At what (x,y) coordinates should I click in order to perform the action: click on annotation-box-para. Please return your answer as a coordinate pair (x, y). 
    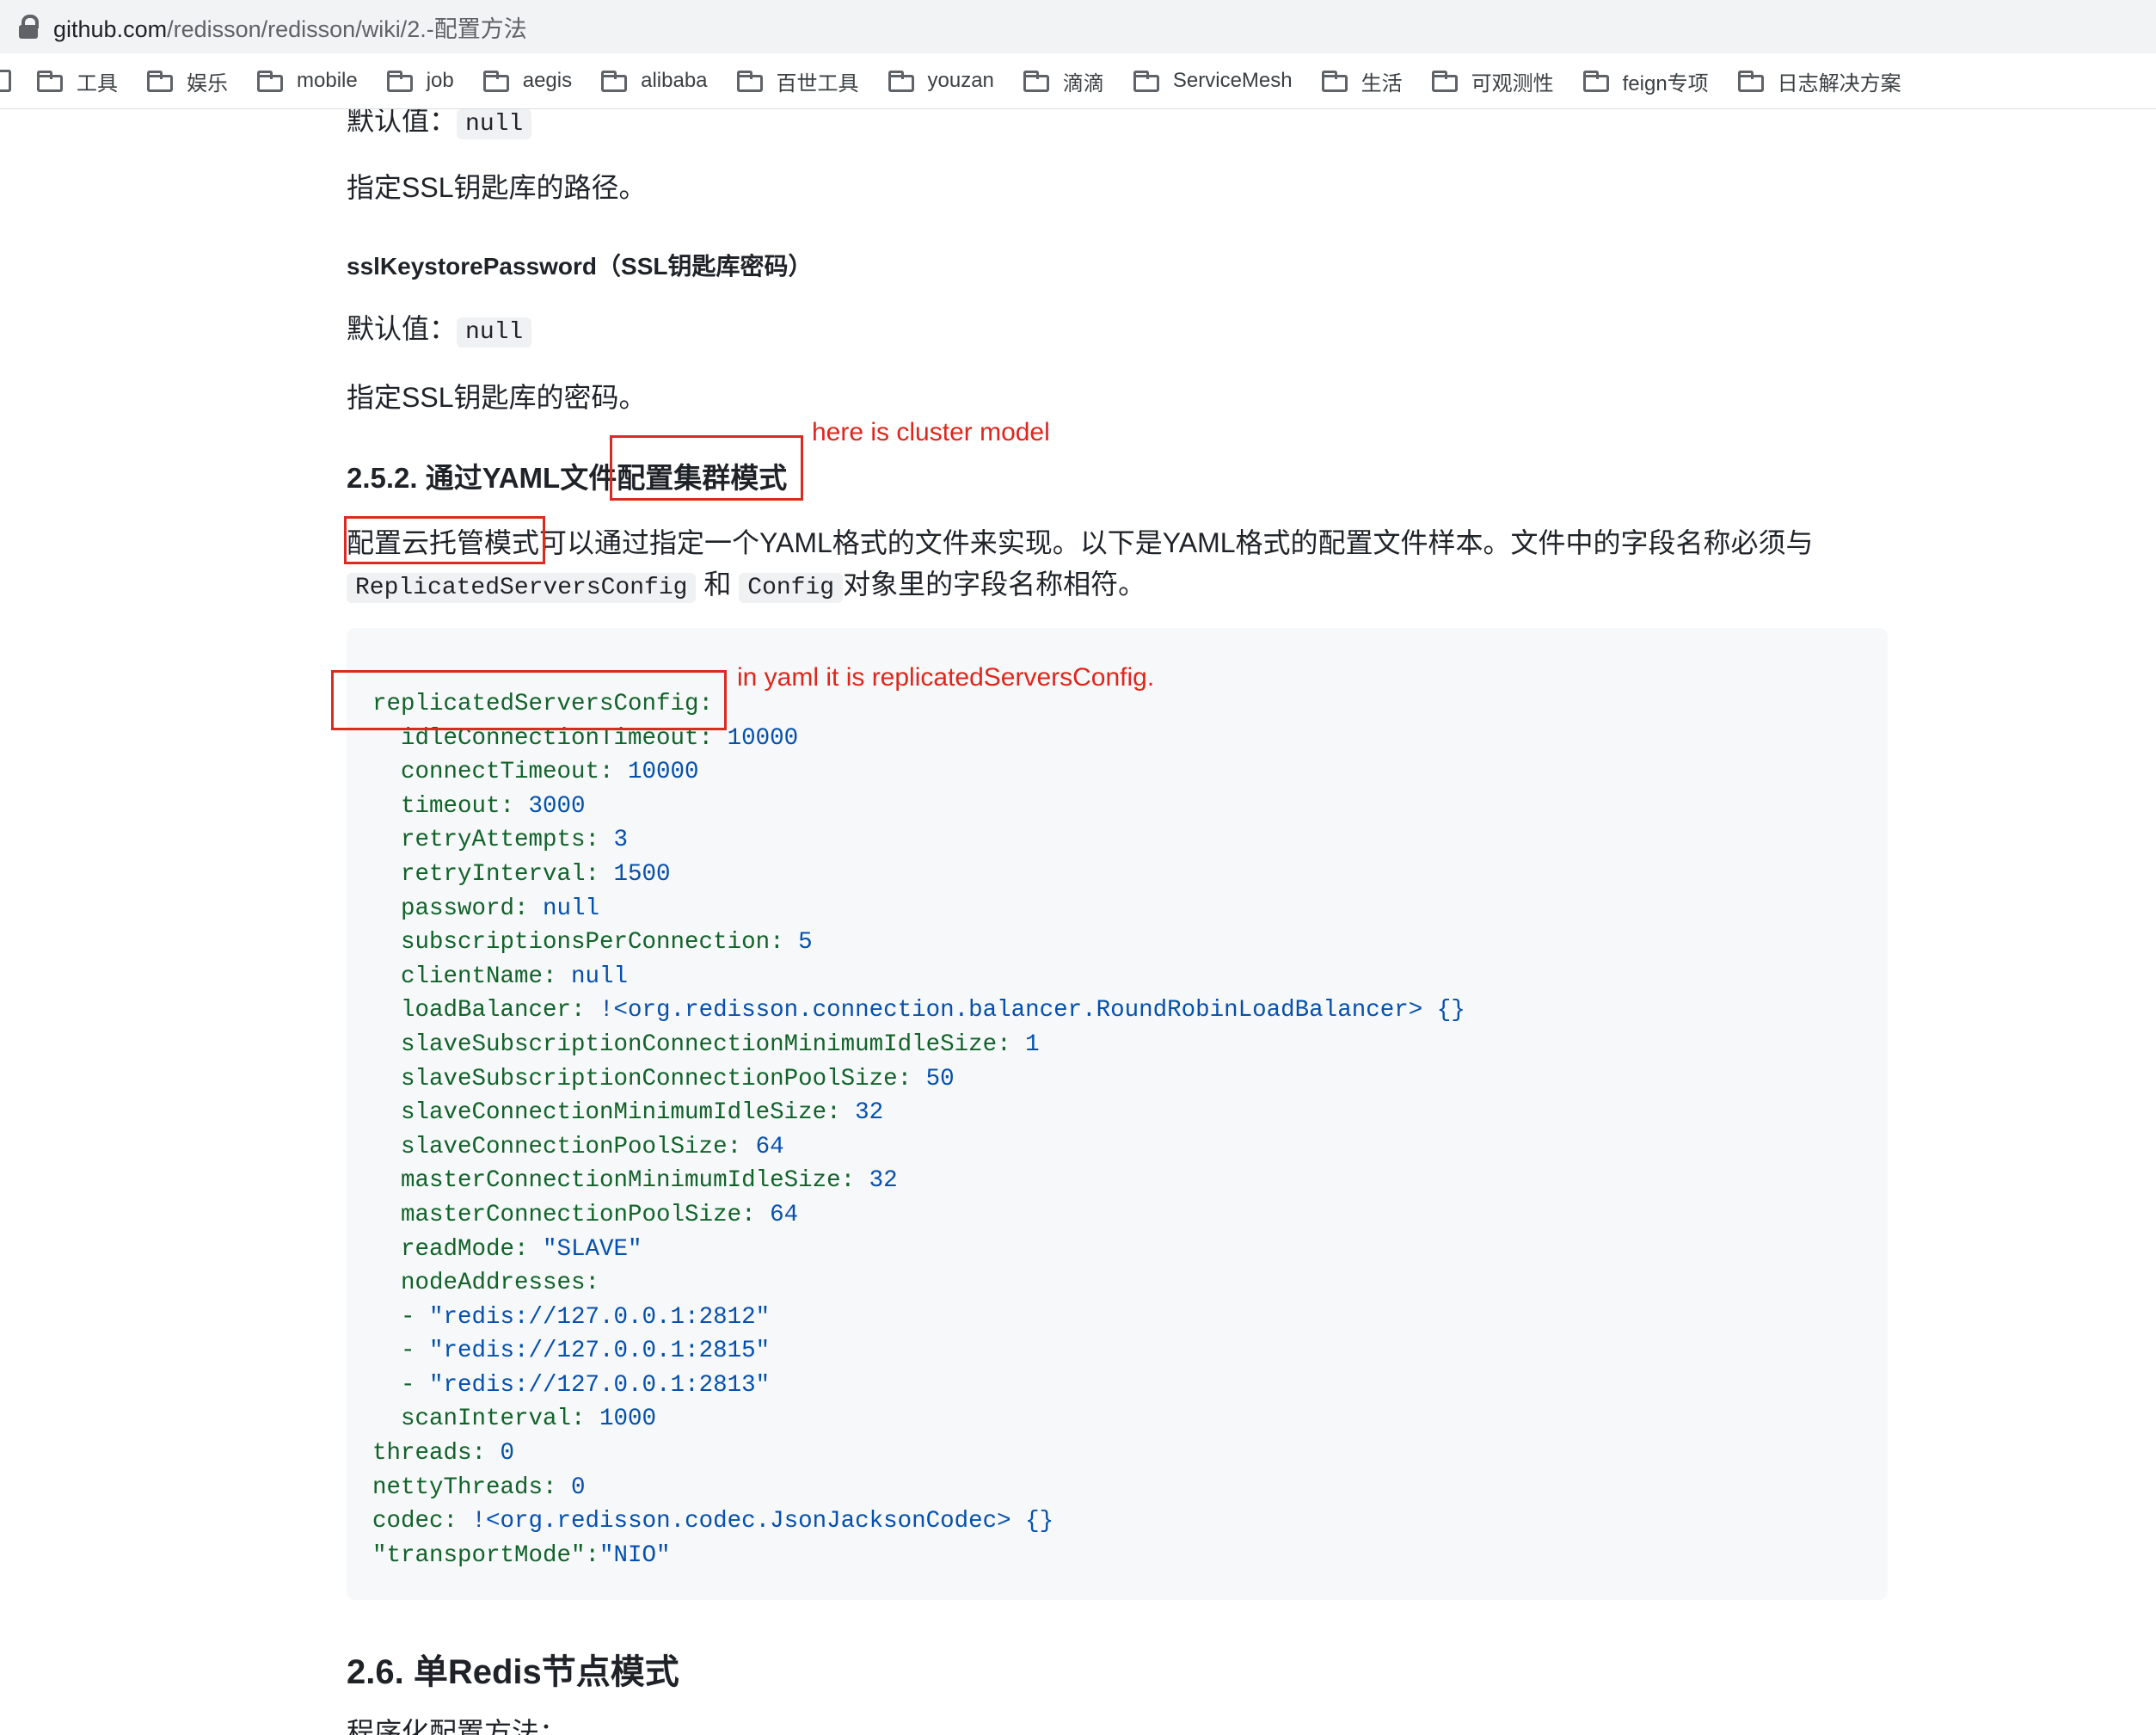
    Looking at the image, I should click on (444, 540).